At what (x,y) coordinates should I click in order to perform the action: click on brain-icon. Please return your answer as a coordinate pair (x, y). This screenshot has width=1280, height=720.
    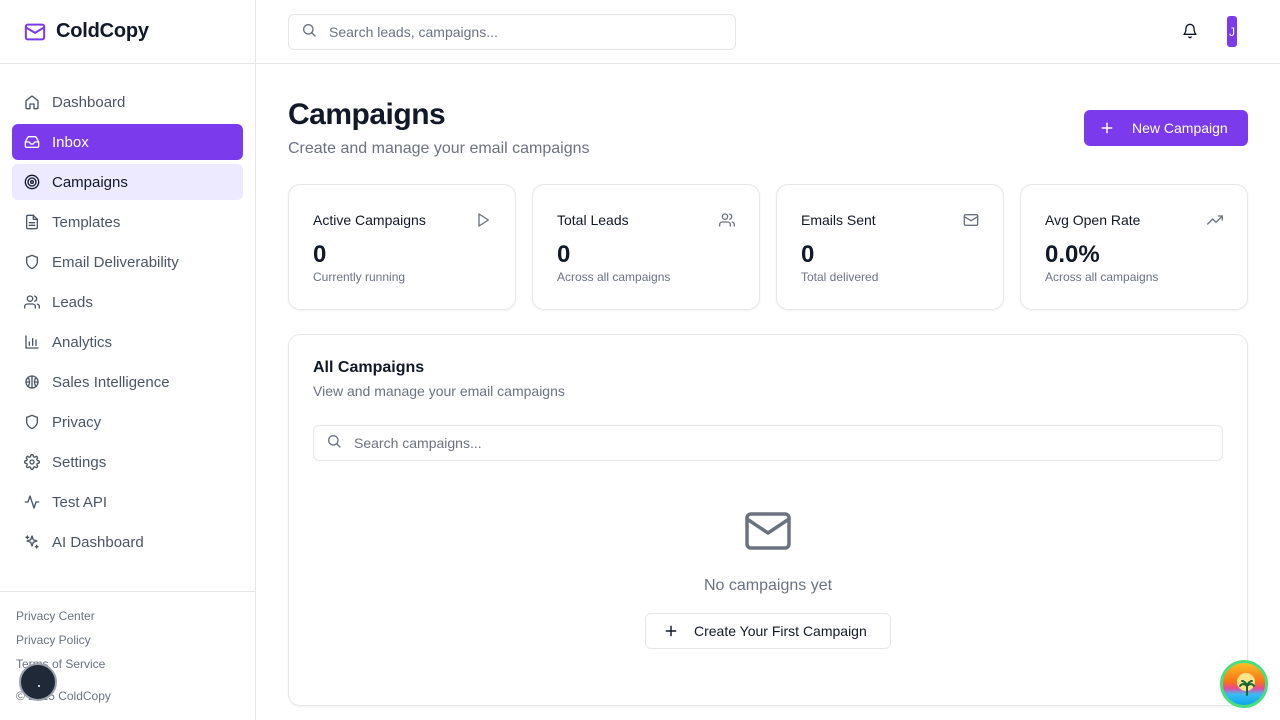
    Looking at the image, I should click on (32, 382).